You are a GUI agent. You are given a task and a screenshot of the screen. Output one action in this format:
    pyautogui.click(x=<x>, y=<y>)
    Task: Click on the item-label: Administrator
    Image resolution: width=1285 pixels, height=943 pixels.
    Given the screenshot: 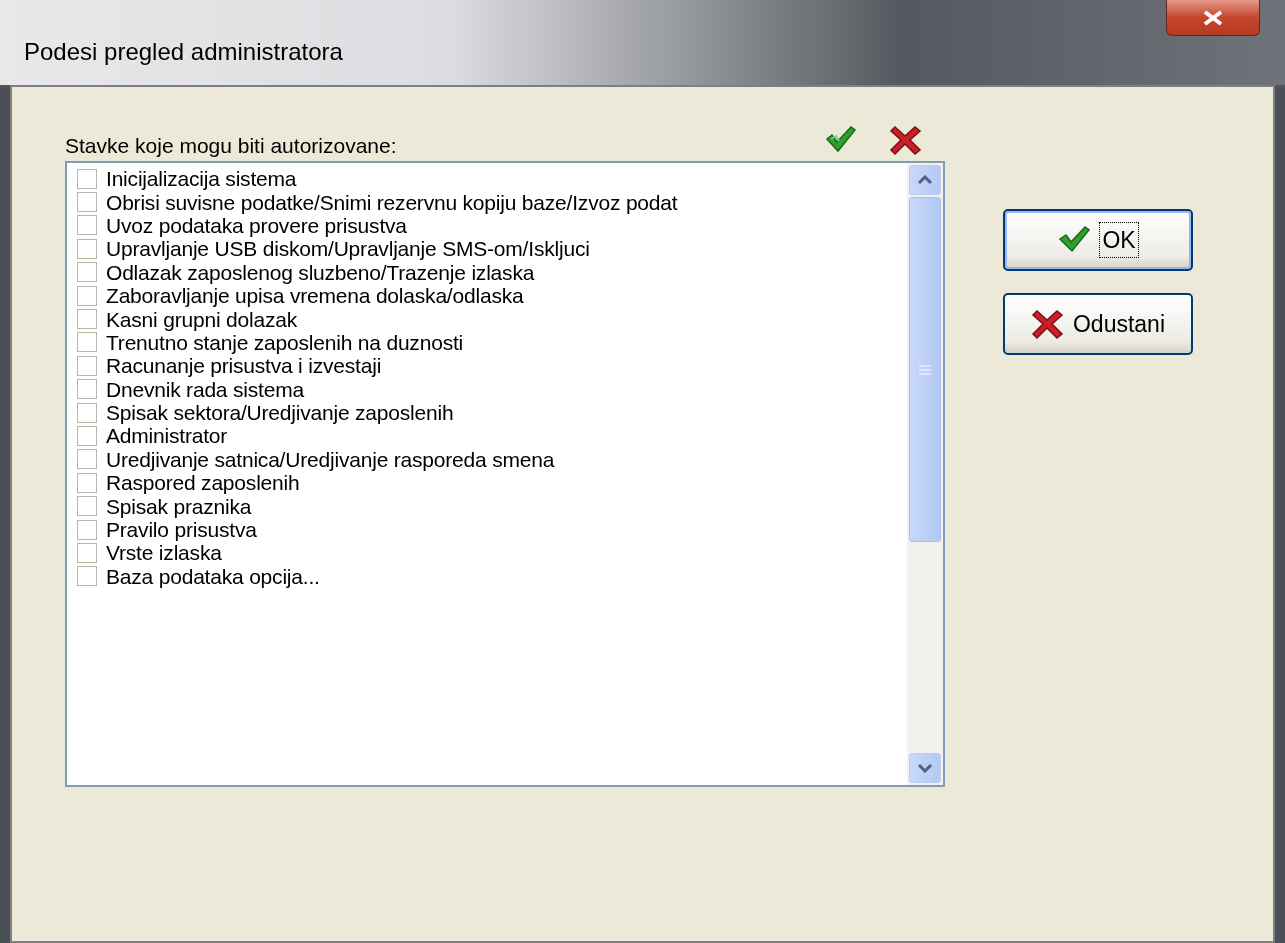 What is the action you would take?
    pyautogui.click(x=167, y=436)
    